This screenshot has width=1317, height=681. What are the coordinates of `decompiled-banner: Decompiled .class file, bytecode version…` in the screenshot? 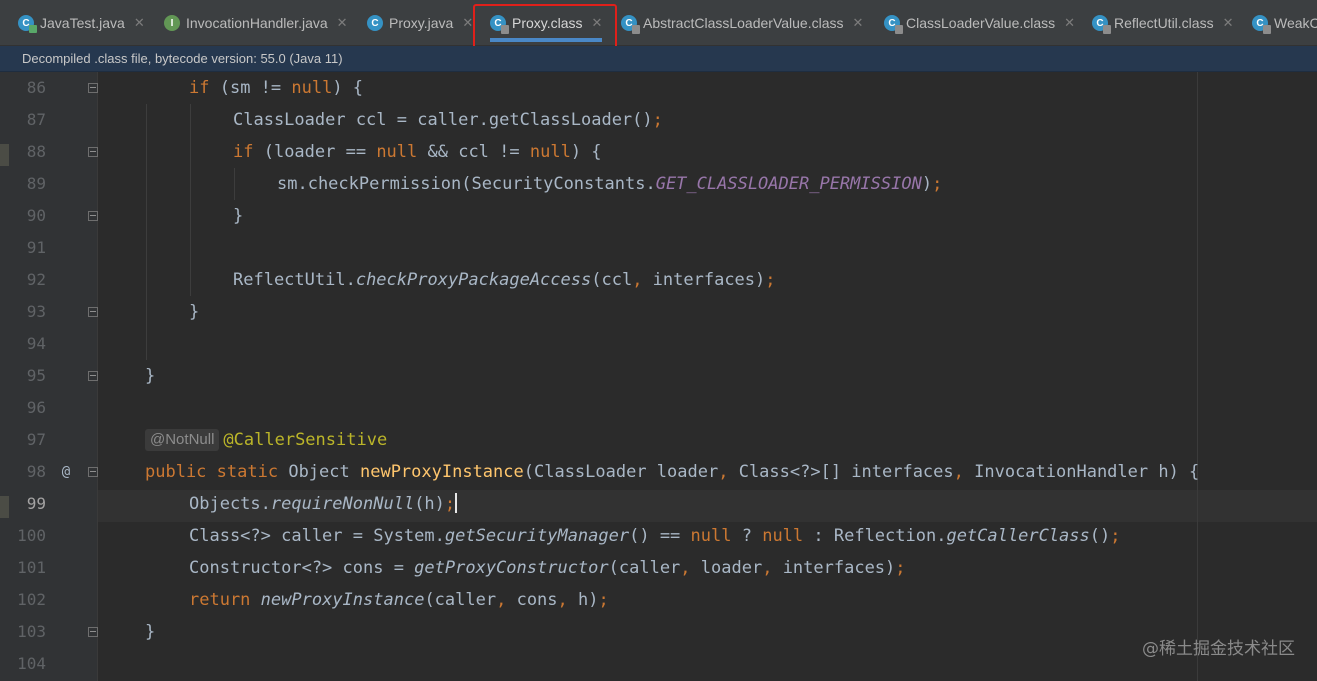 It's located at (658, 59).